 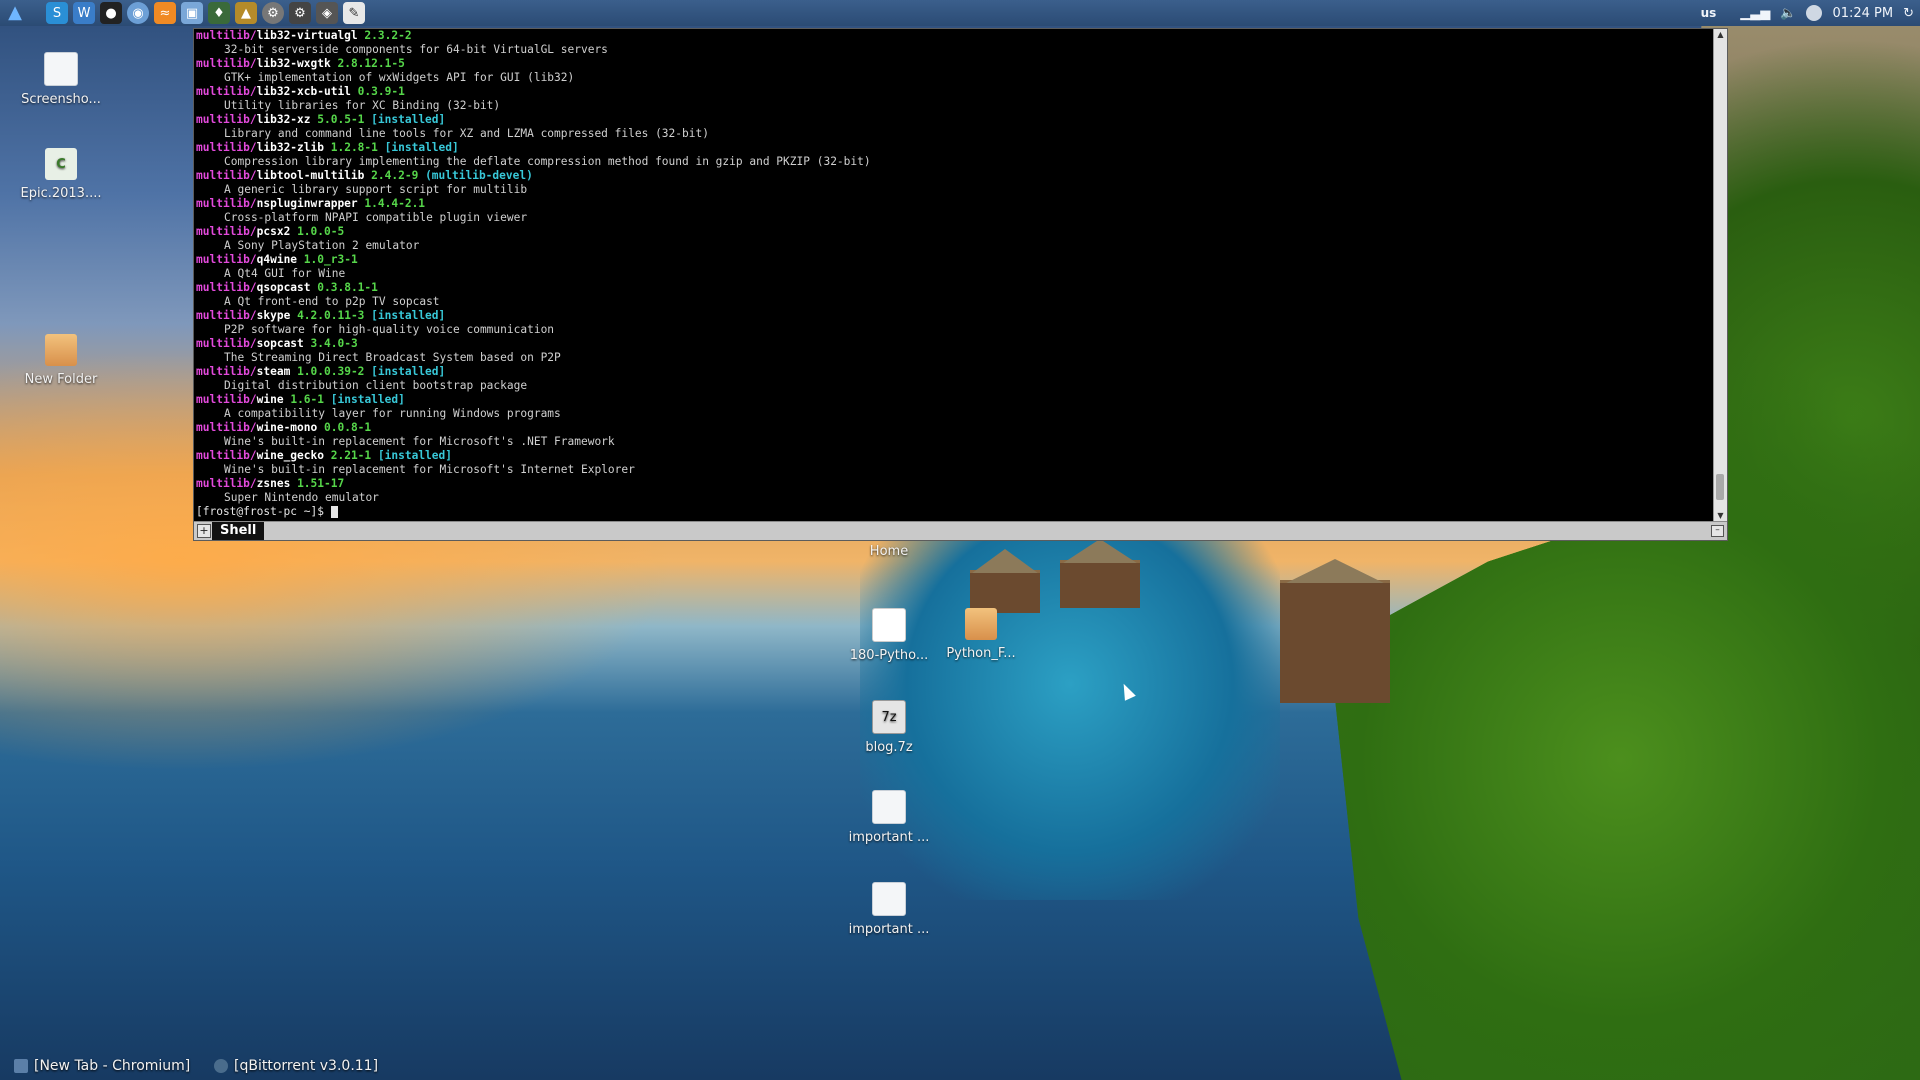 I want to click on network-signal-icon: ▁▃▅, so click(x=1755, y=13).